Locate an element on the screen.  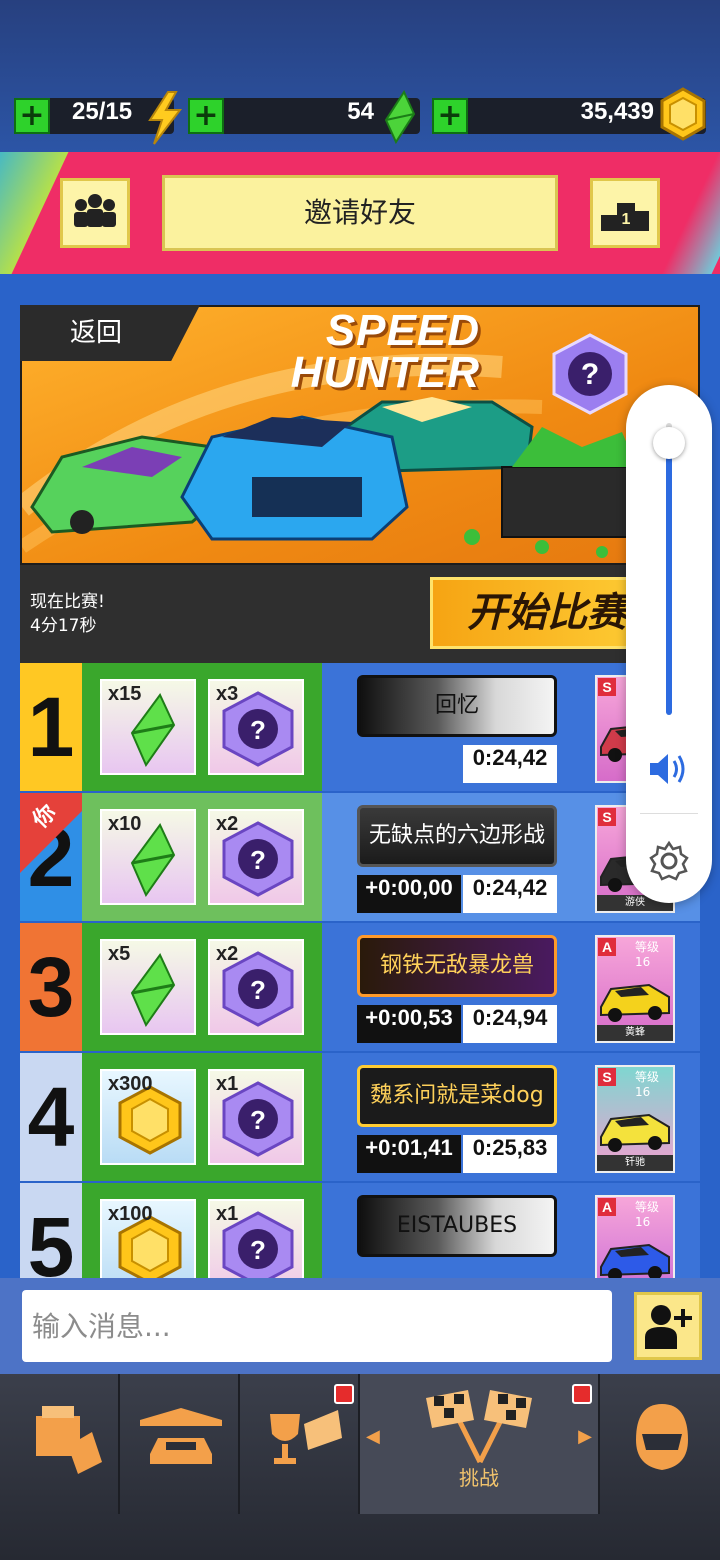
player-name: 魏系问就是菜dog is located at coordinates (457, 1095).